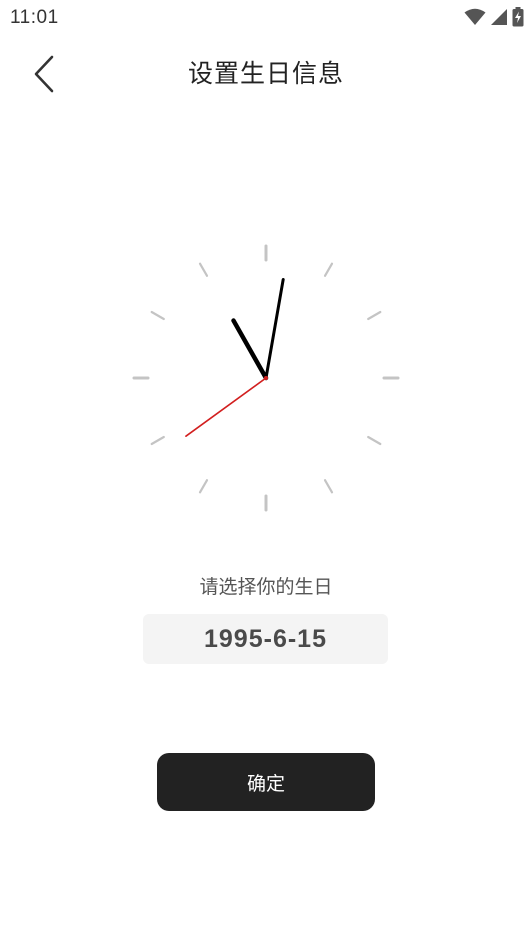 Image resolution: width=532 pixels, height=947 pixels. I want to click on status-time: 11:01, so click(34, 17).